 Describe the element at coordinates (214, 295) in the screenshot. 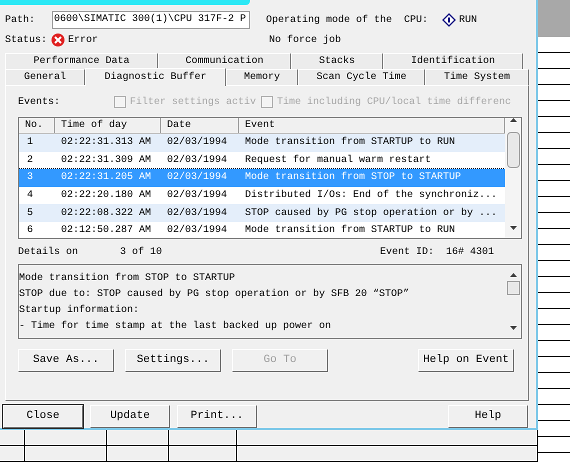

I see `details-line: STOP due to: STOP caused by PG stop operation or by SFB 20 “STOP”` at that location.